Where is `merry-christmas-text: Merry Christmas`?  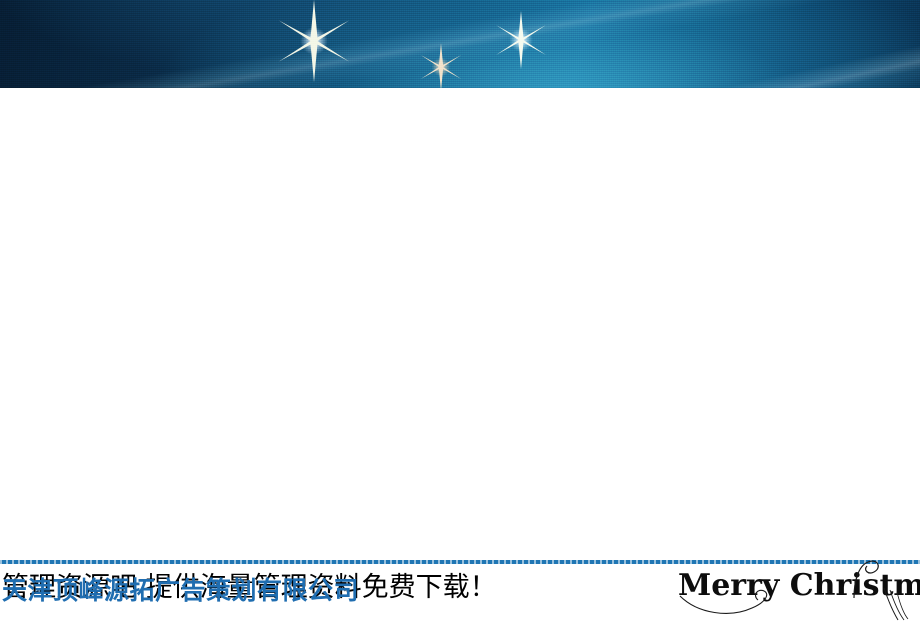
merry-christmas-text: Merry Christmas is located at coordinates (799, 585).